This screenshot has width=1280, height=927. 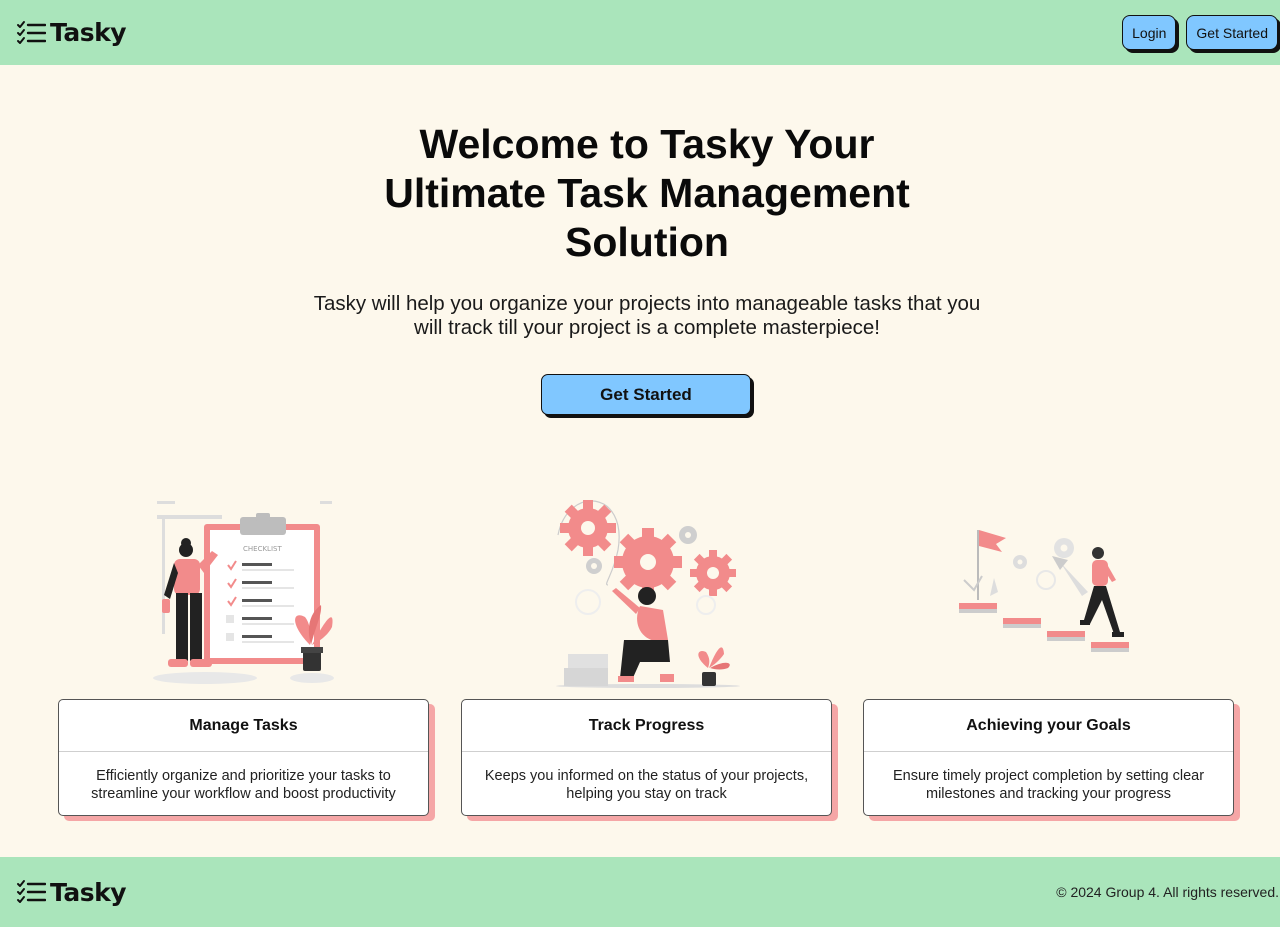 I want to click on checklist-illustration: CHECKLIST, so click(x=243, y=592).